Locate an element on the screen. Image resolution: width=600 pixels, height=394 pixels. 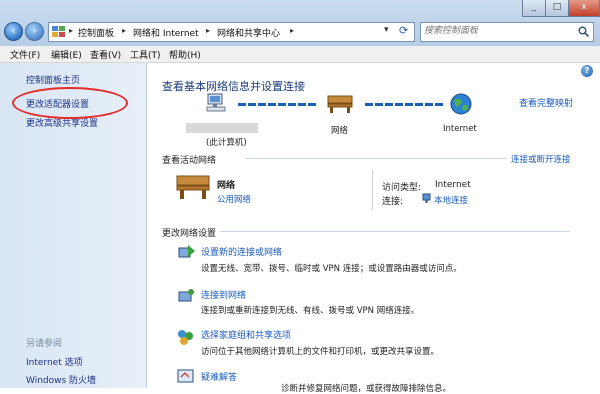
page-title: 查看基本网络信息并设置连接 is located at coordinates (233, 86).